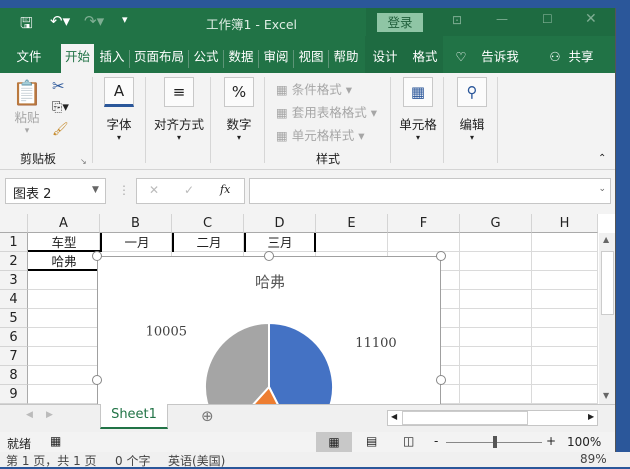 The width and height of the screenshot is (630, 469). Describe the element at coordinates (276, 58) in the screenshot. I see `tab-review: 审阅` at that location.